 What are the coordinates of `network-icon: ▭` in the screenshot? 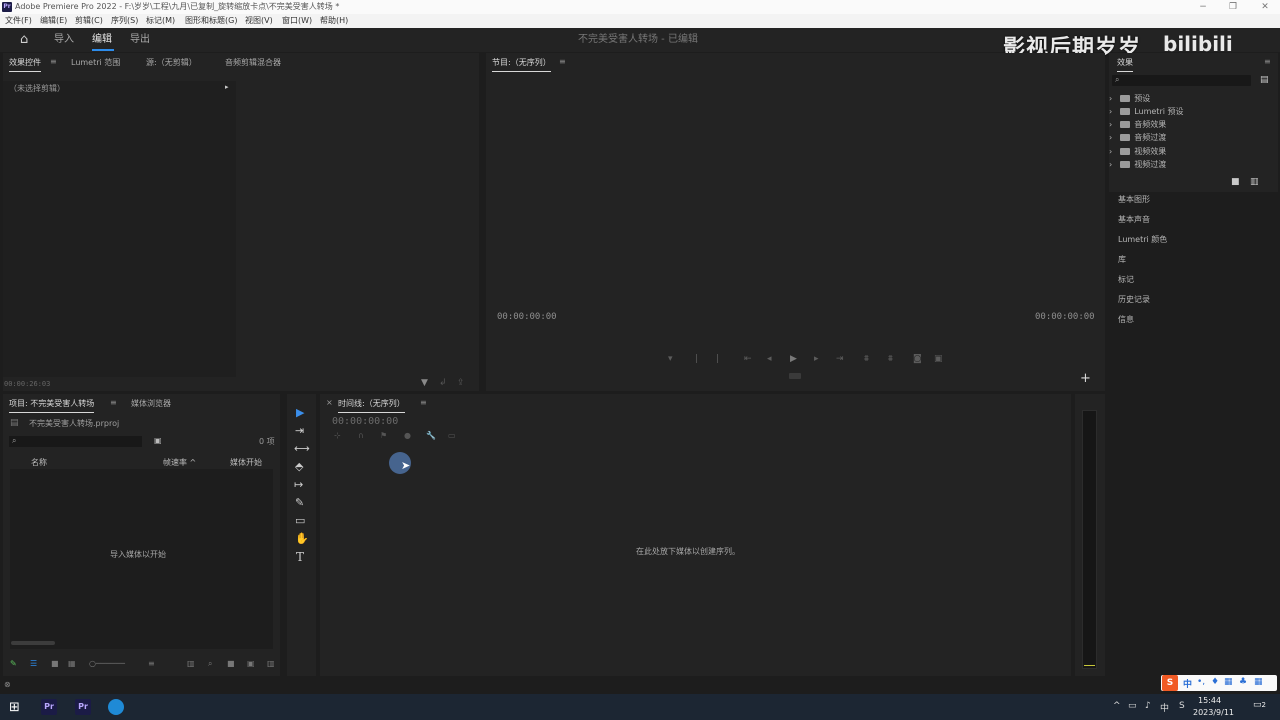 It's located at (1132, 706).